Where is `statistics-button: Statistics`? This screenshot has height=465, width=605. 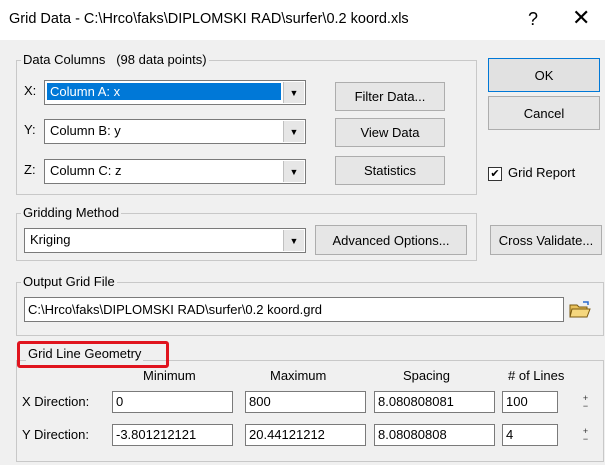 statistics-button: Statistics is located at coordinates (390, 170).